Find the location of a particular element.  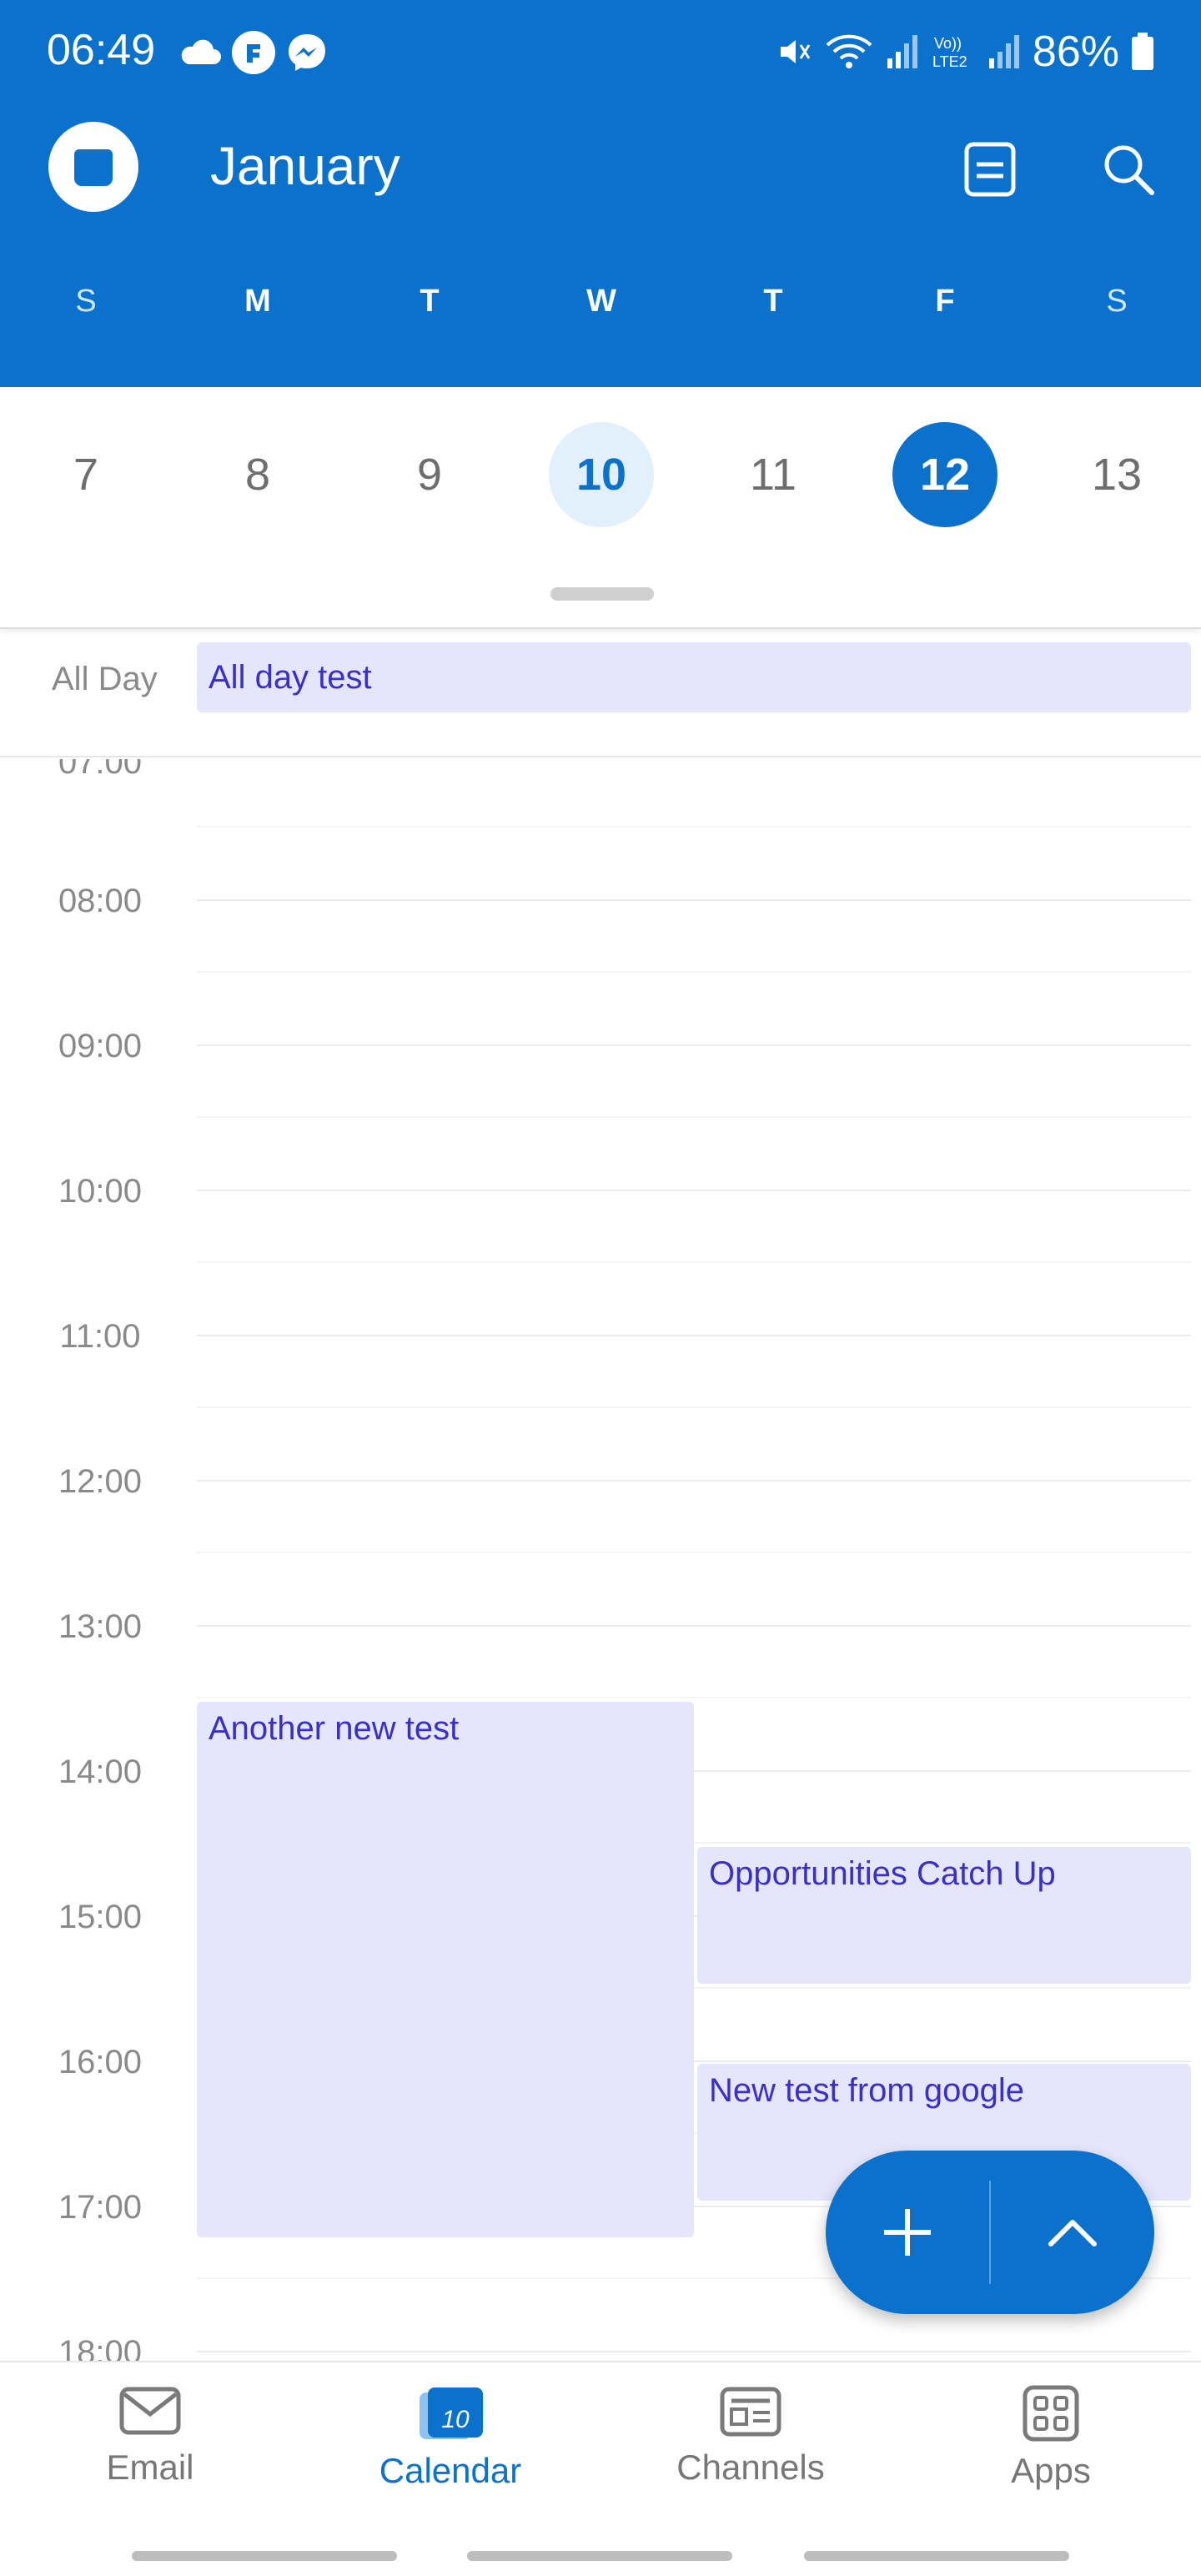

search-icon is located at coordinates (1129, 170).